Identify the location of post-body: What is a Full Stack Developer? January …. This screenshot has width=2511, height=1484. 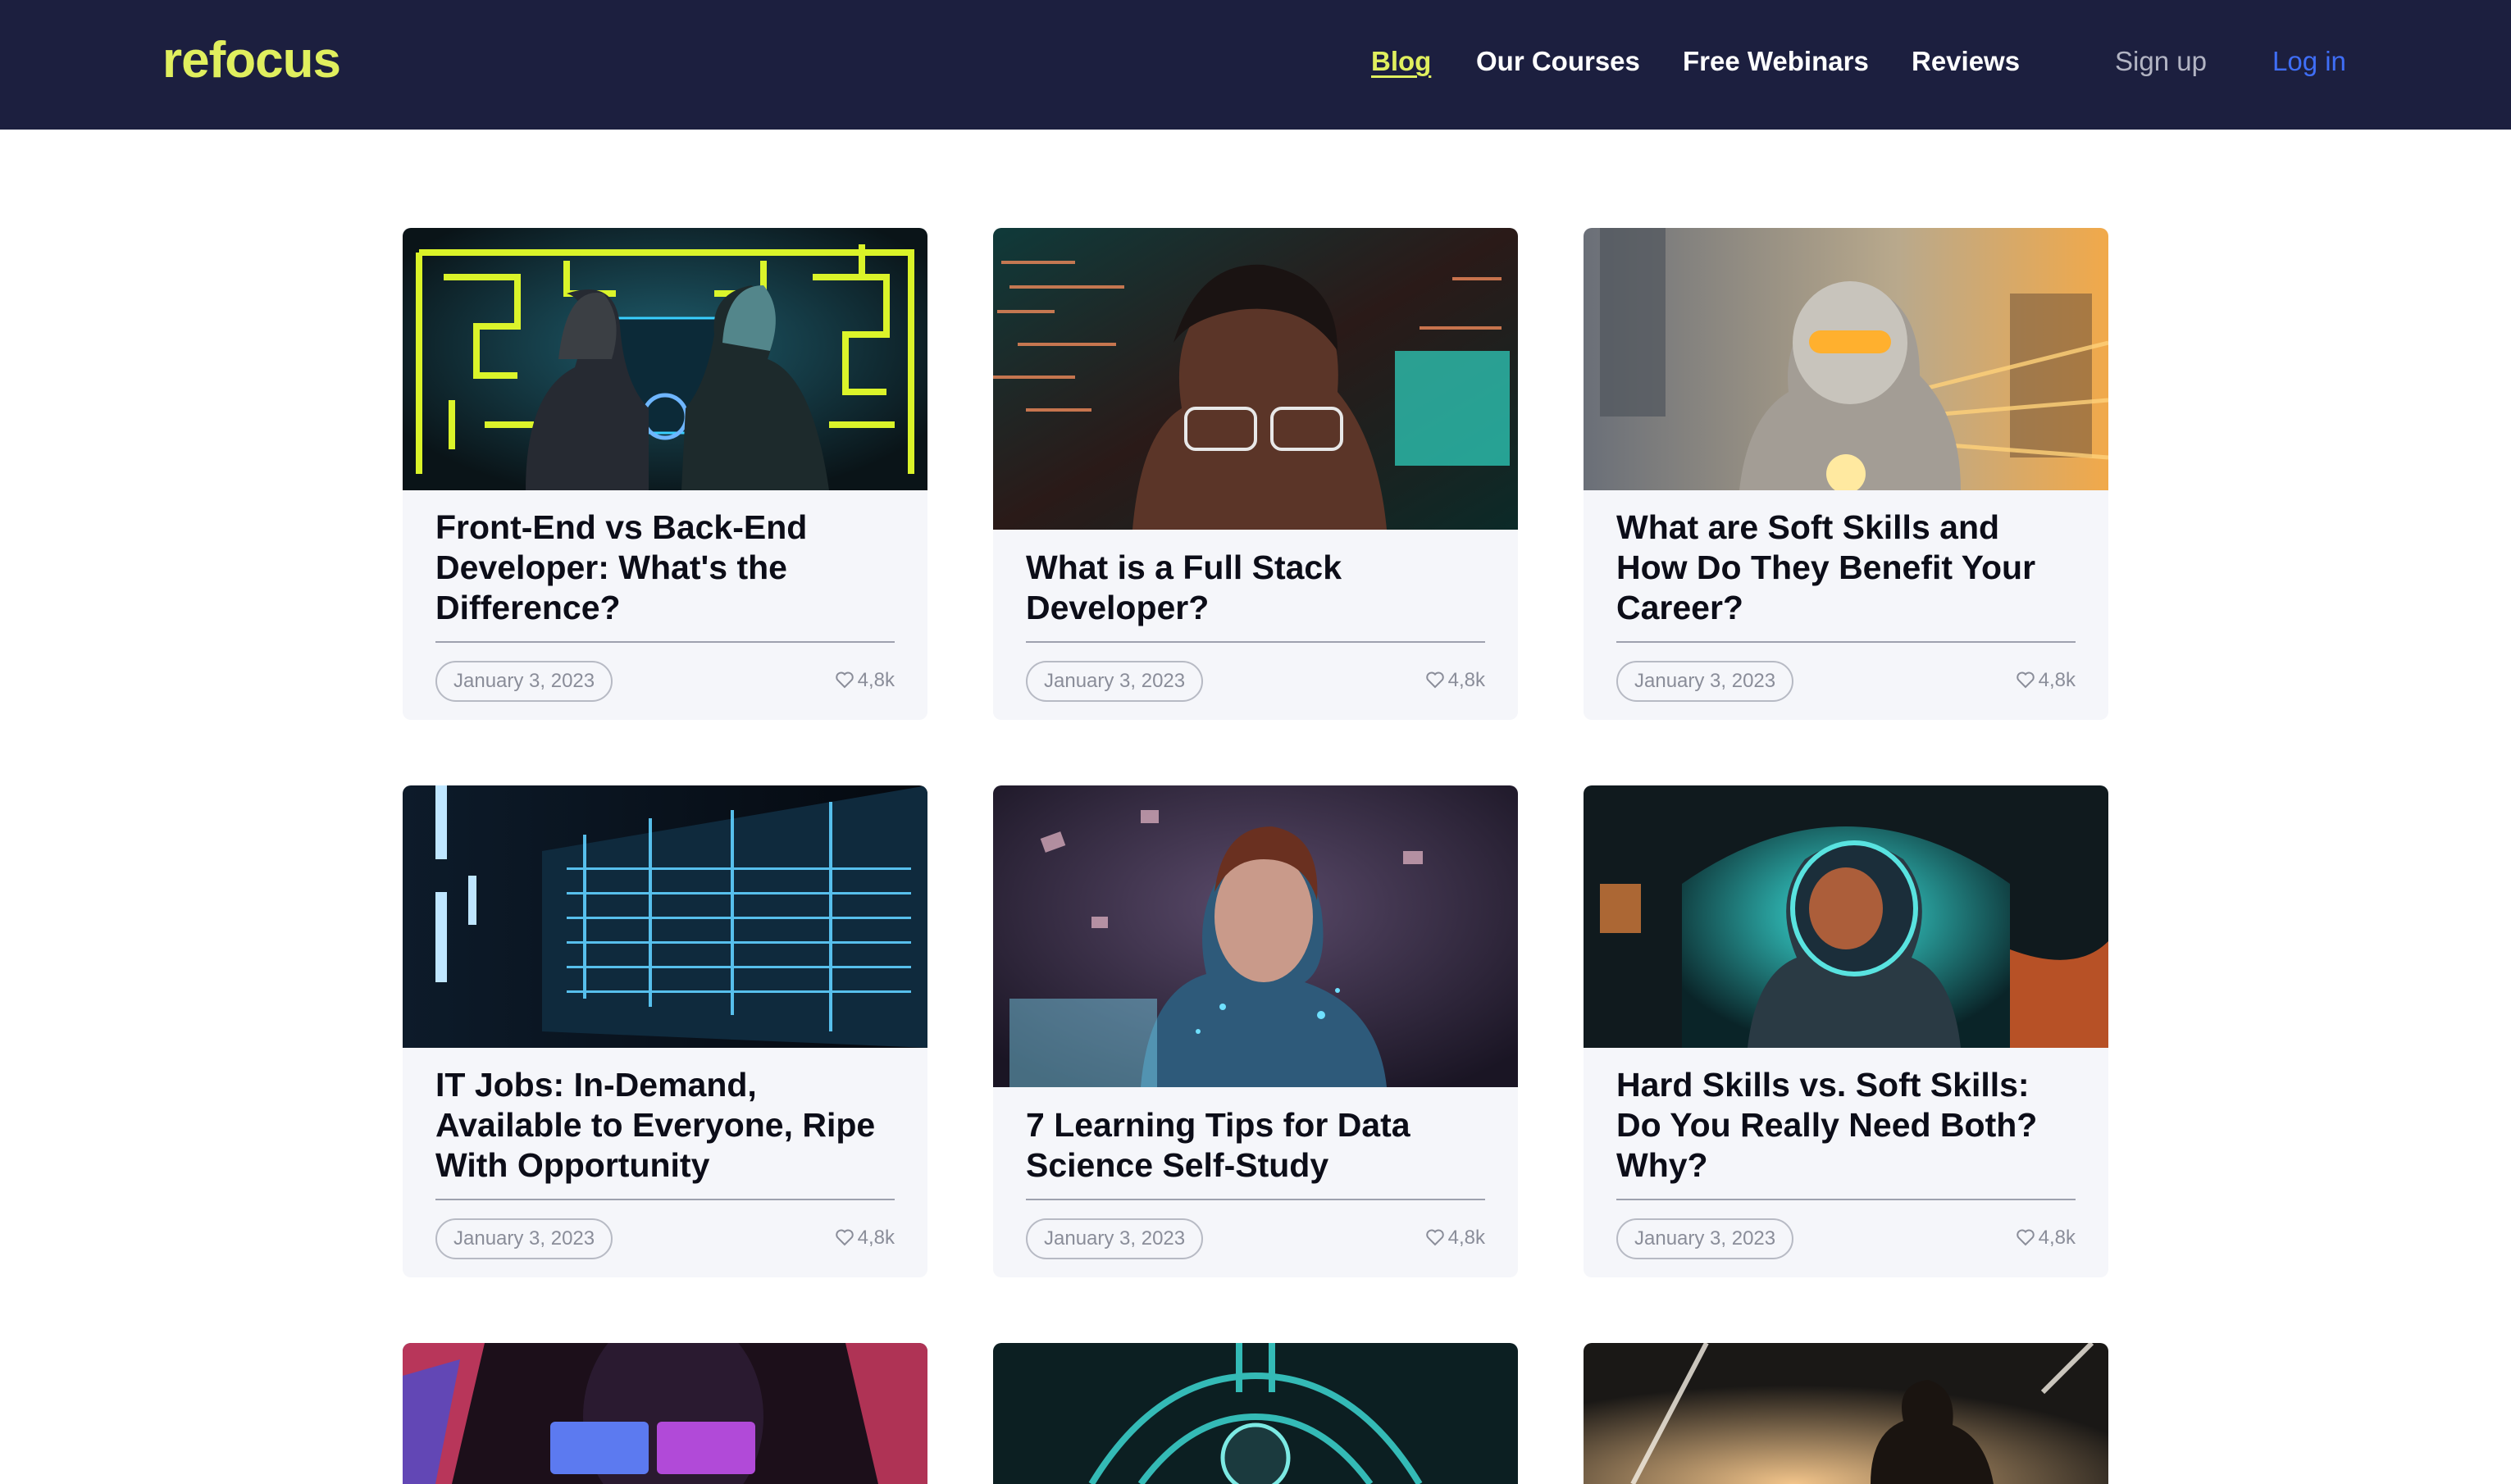
(1255, 625).